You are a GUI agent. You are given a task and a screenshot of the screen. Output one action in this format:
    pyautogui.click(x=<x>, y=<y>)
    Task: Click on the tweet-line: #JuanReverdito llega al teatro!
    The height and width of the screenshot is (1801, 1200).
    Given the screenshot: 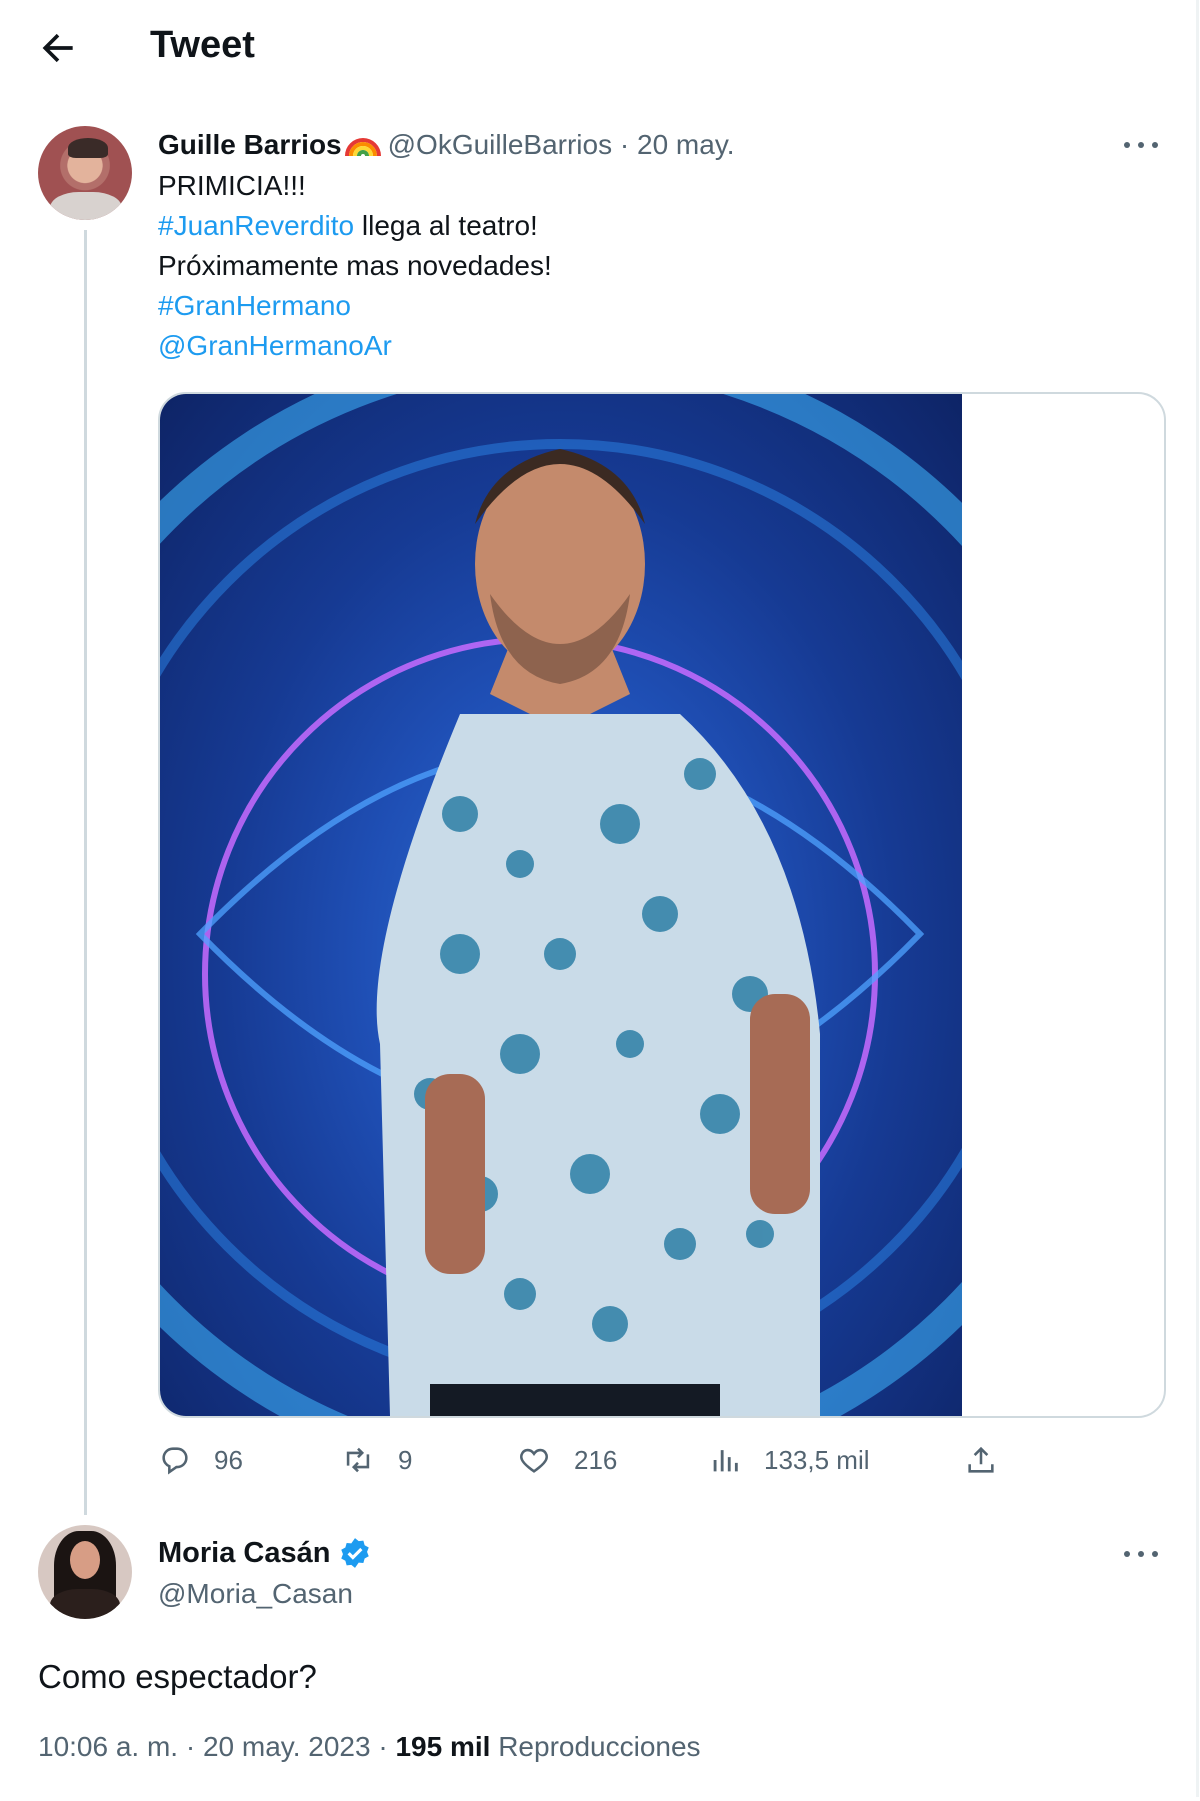 What is the action you would take?
    pyautogui.click(x=355, y=226)
    